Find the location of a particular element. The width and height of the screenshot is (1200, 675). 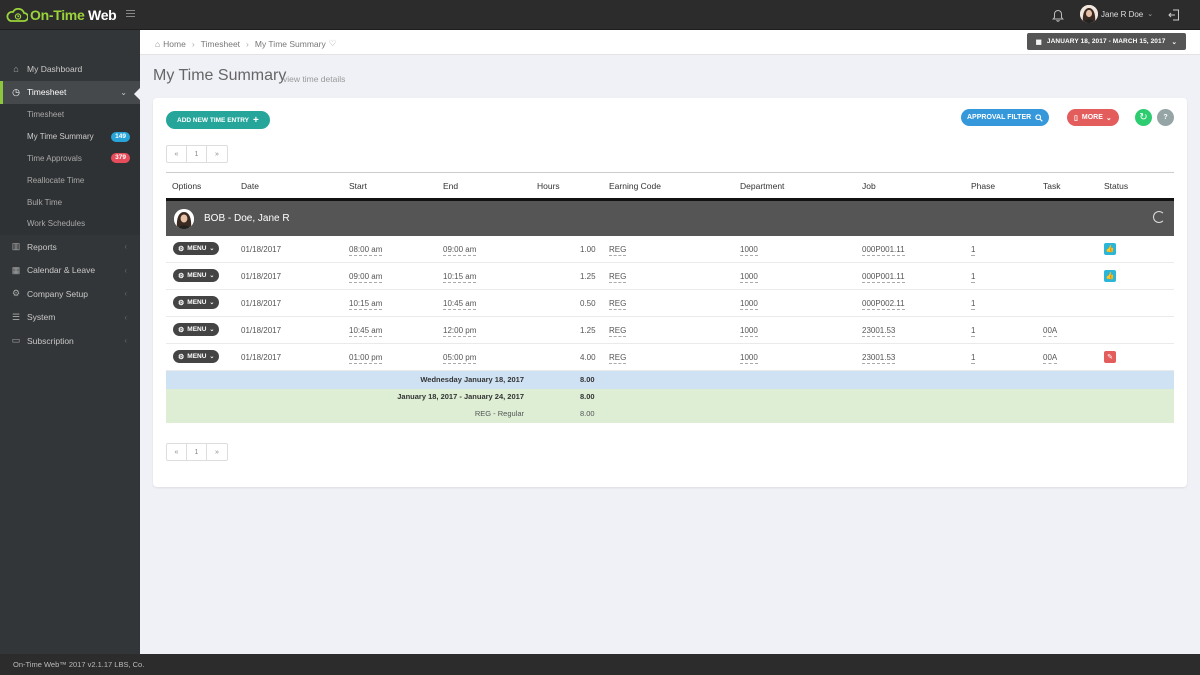

help-button: ? is located at coordinates (1165, 117).